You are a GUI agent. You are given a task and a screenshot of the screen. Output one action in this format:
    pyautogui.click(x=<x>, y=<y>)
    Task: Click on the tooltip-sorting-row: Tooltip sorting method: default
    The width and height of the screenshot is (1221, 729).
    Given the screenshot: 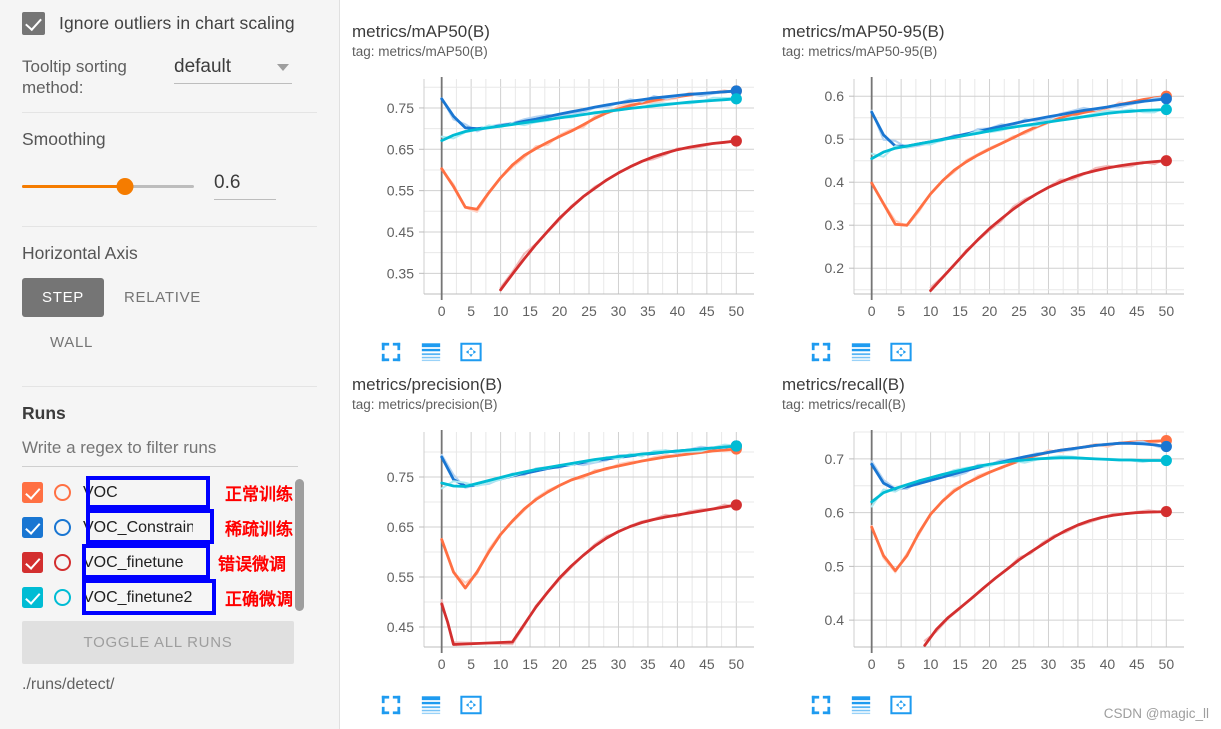 What is the action you would take?
    pyautogui.click(x=169, y=72)
    